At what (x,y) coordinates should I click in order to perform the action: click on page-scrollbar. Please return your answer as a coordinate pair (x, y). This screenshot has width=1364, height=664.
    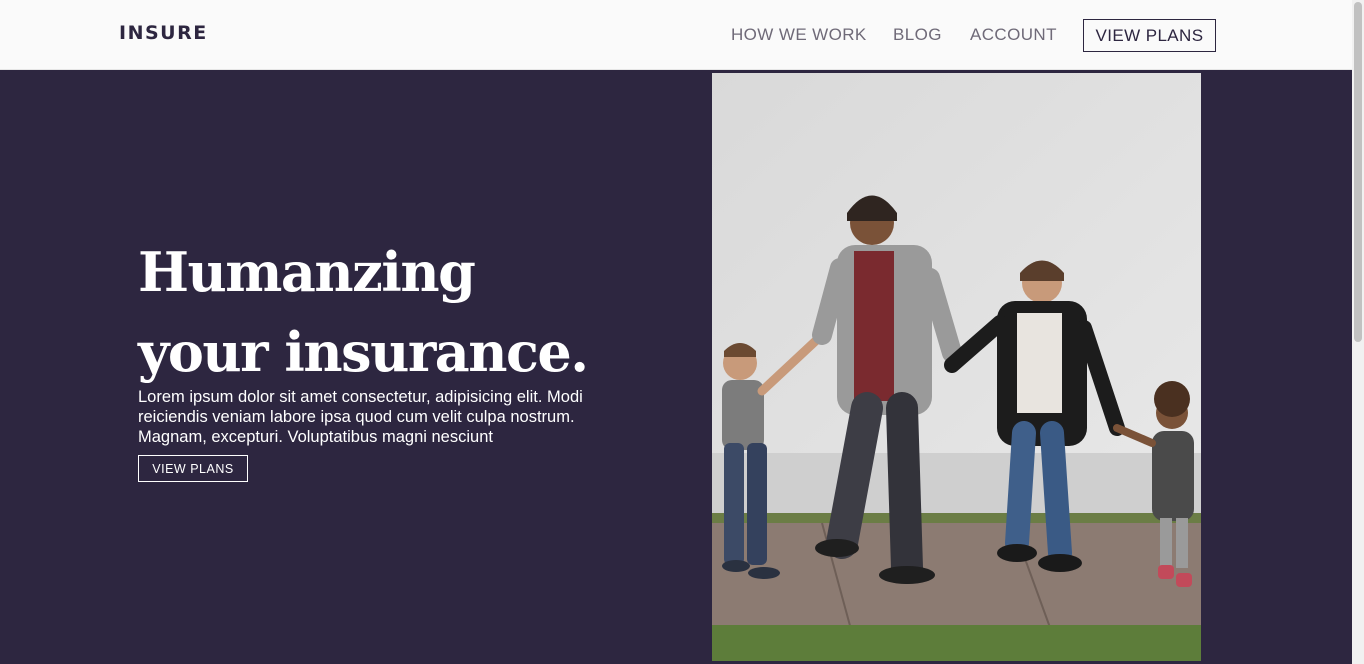
    Looking at the image, I should click on (1358, 332).